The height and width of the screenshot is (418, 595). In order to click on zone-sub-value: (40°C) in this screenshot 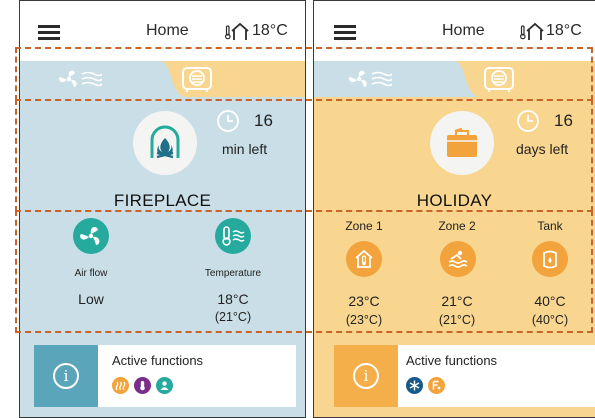, I will do `click(550, 320)`.